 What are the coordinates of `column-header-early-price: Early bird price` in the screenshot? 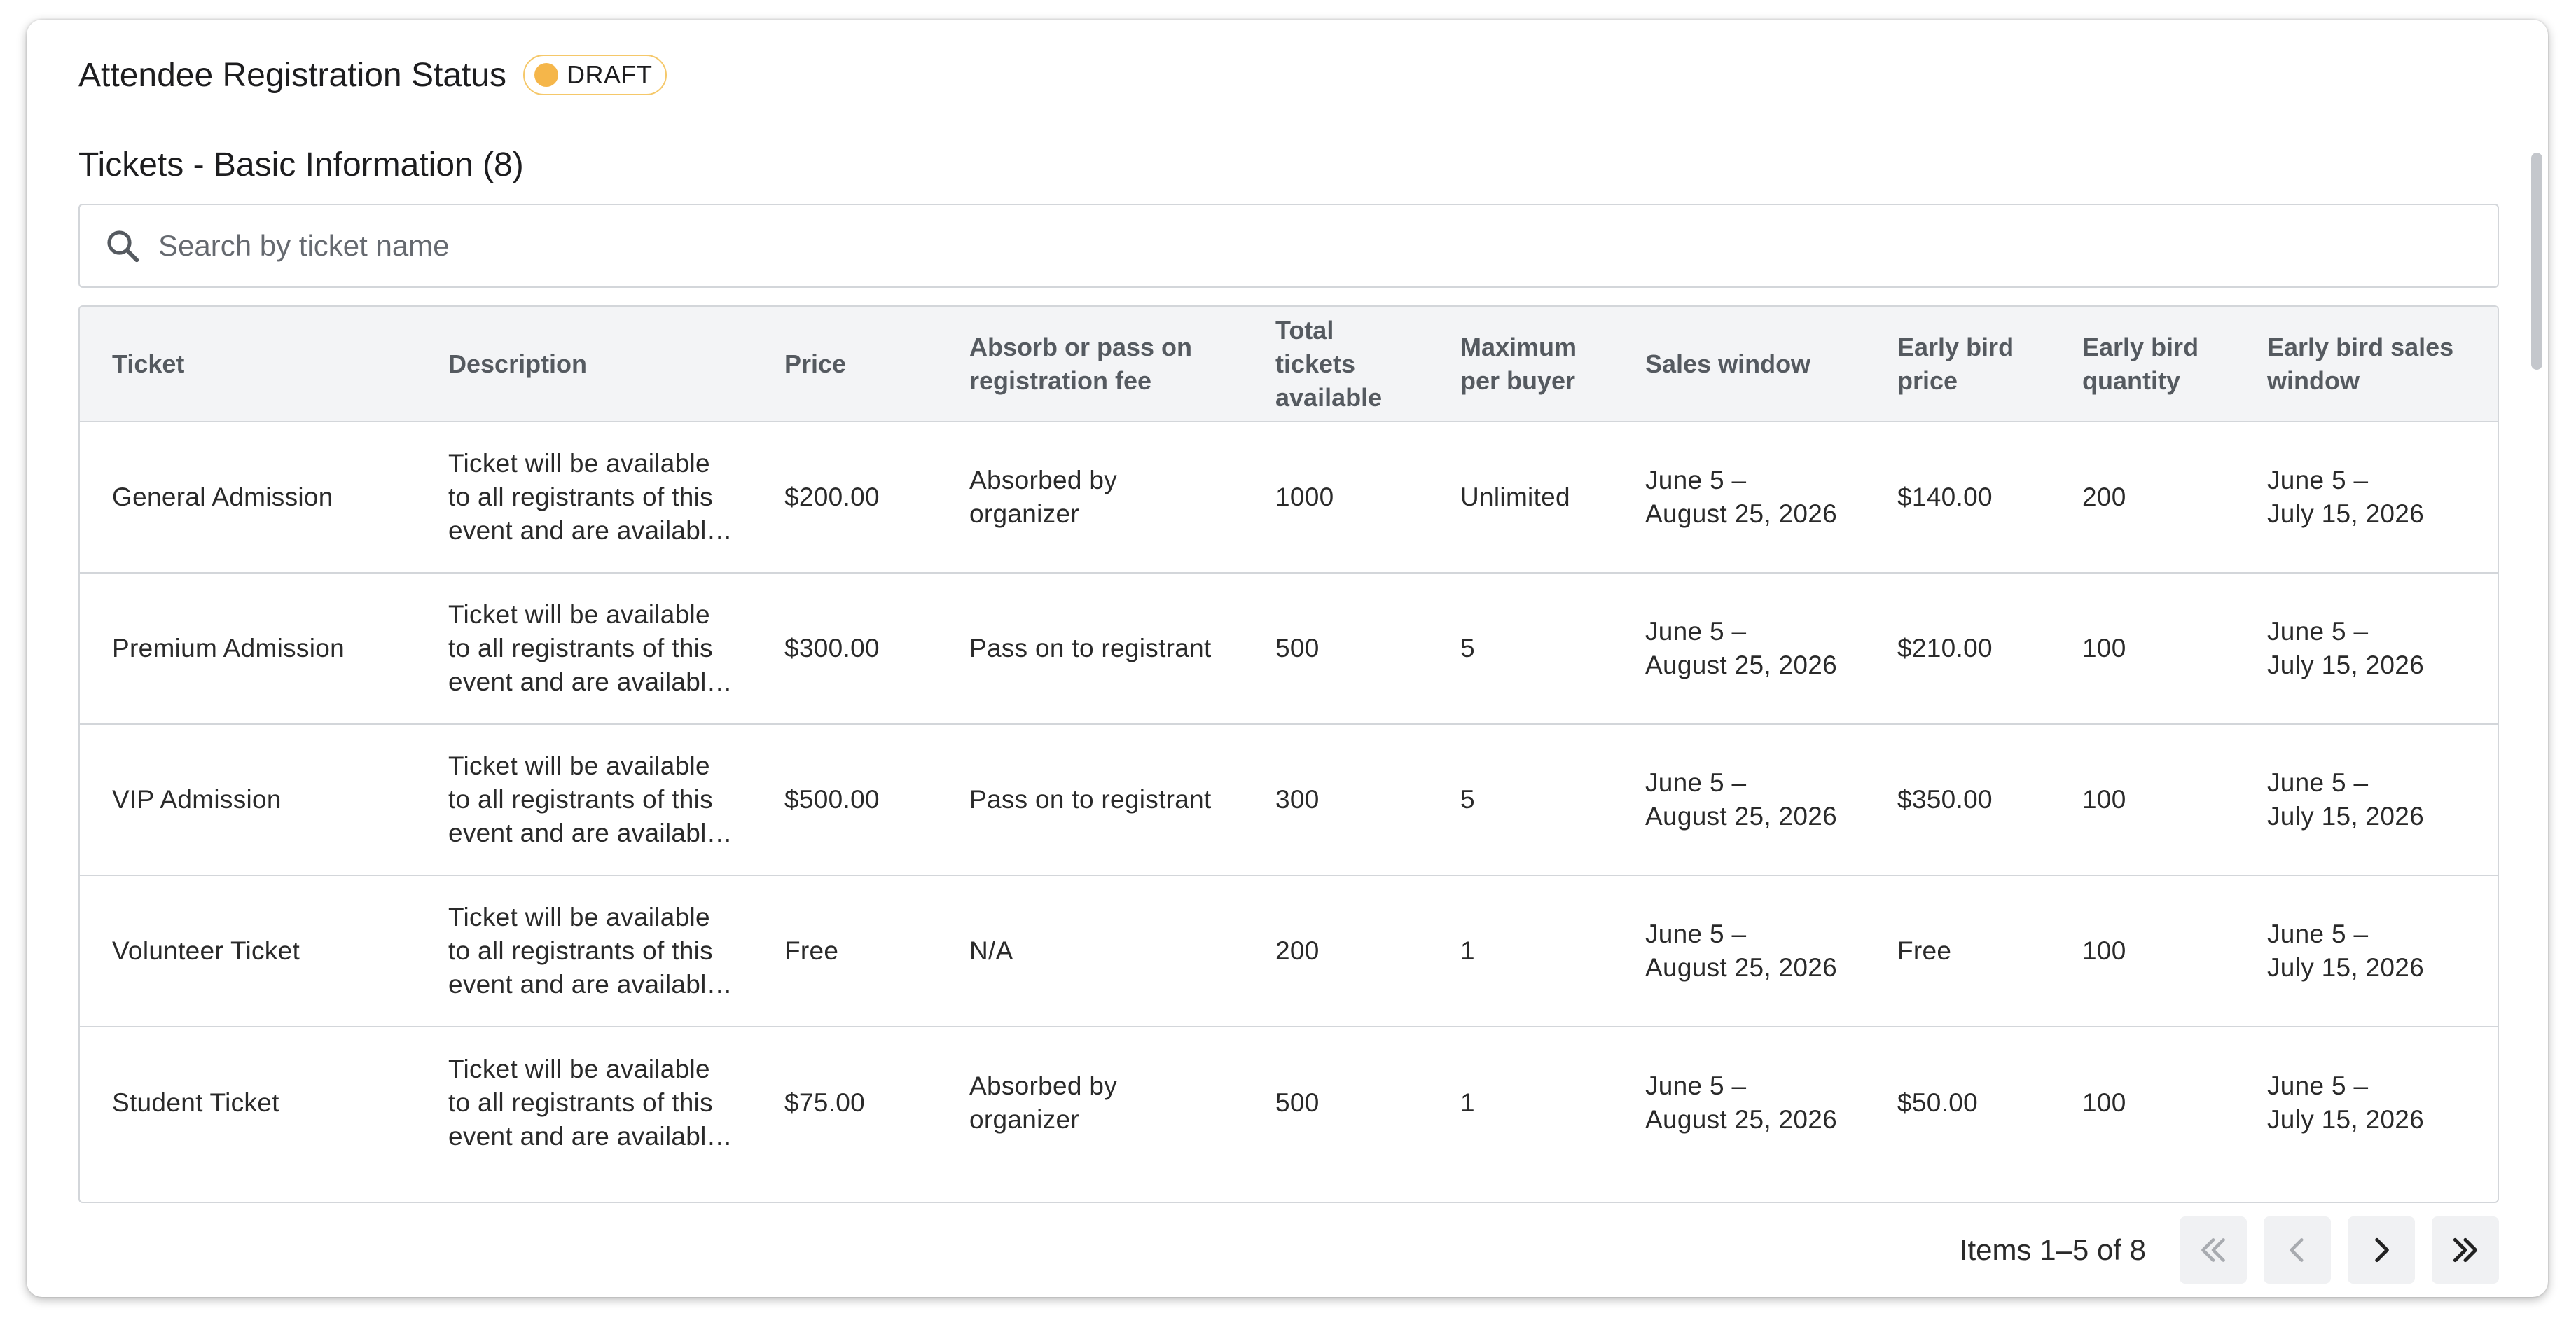 It's located at (1958, 365).